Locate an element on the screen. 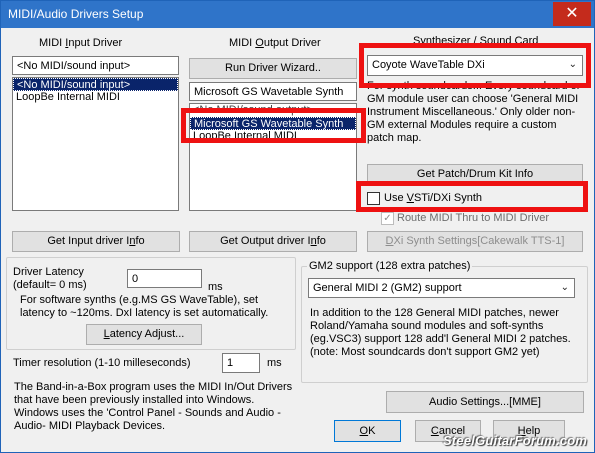 Image resolution: width=595 pixels, height=453 pixels. latency-input: 0 is located at coordinates (164, 278).